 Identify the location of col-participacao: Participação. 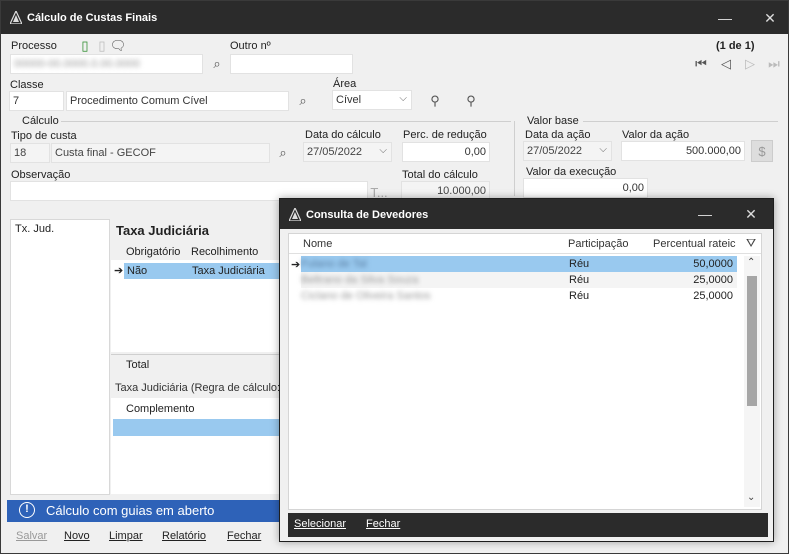
(598, 244).